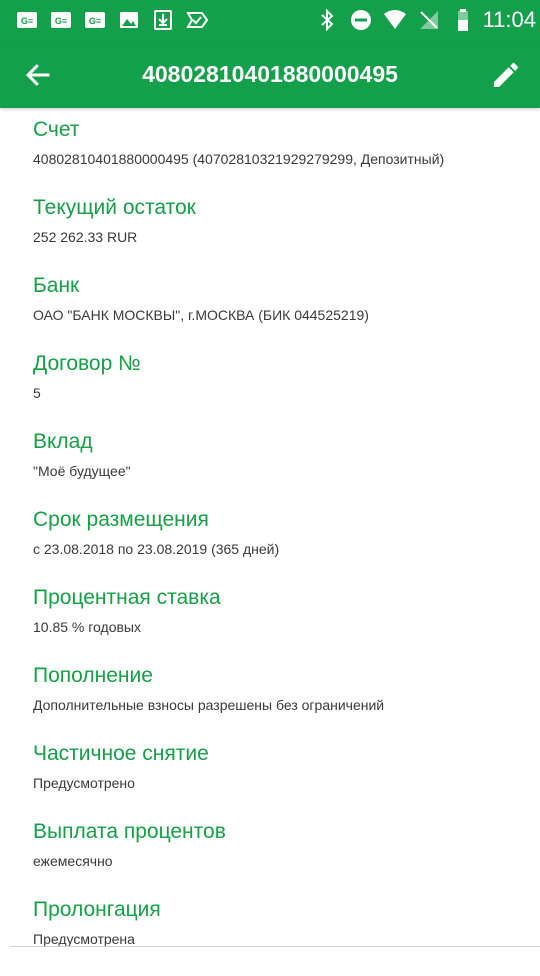  Describe the element at coordinates (270, 937) in the screenshot. I see `field-prolongation: Пролонгация Предусмотрена` at that location.